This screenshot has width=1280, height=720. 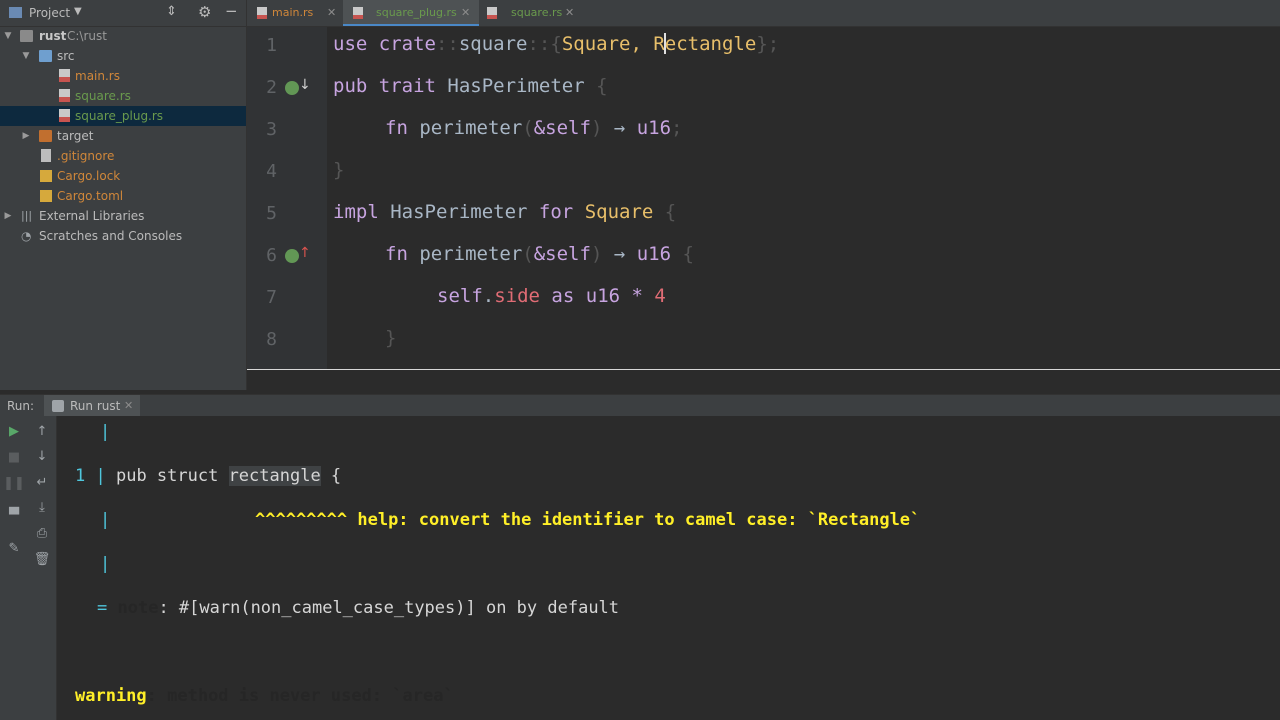 I want to click on tree-item-cargo-toml: Cargo.toml, so click(x=123, y=196).